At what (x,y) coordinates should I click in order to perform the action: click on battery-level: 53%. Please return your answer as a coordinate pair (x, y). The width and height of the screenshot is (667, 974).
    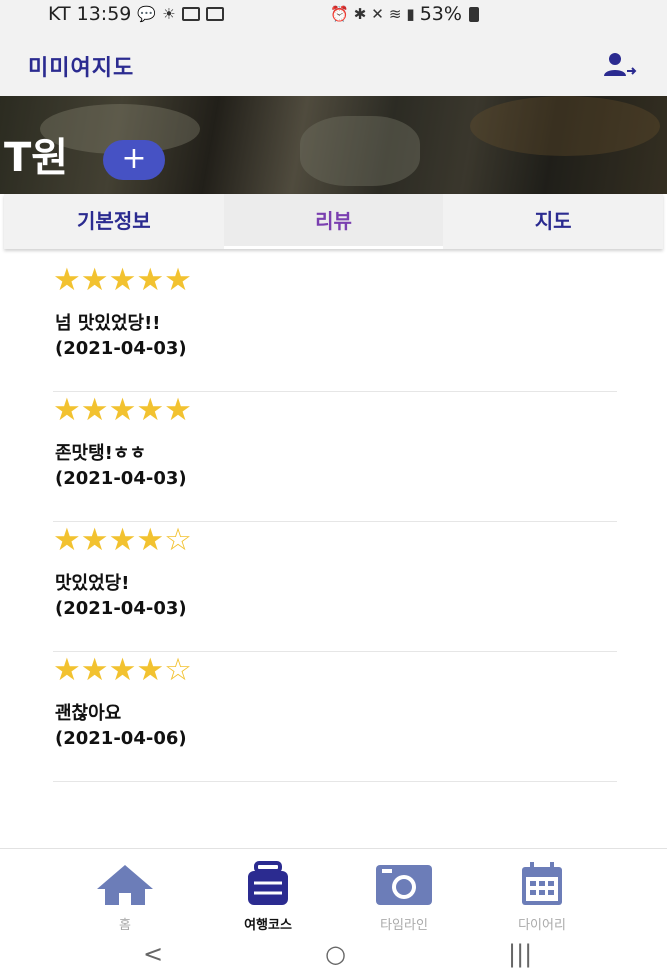
    Looking at the image, I should click on (440, 14).